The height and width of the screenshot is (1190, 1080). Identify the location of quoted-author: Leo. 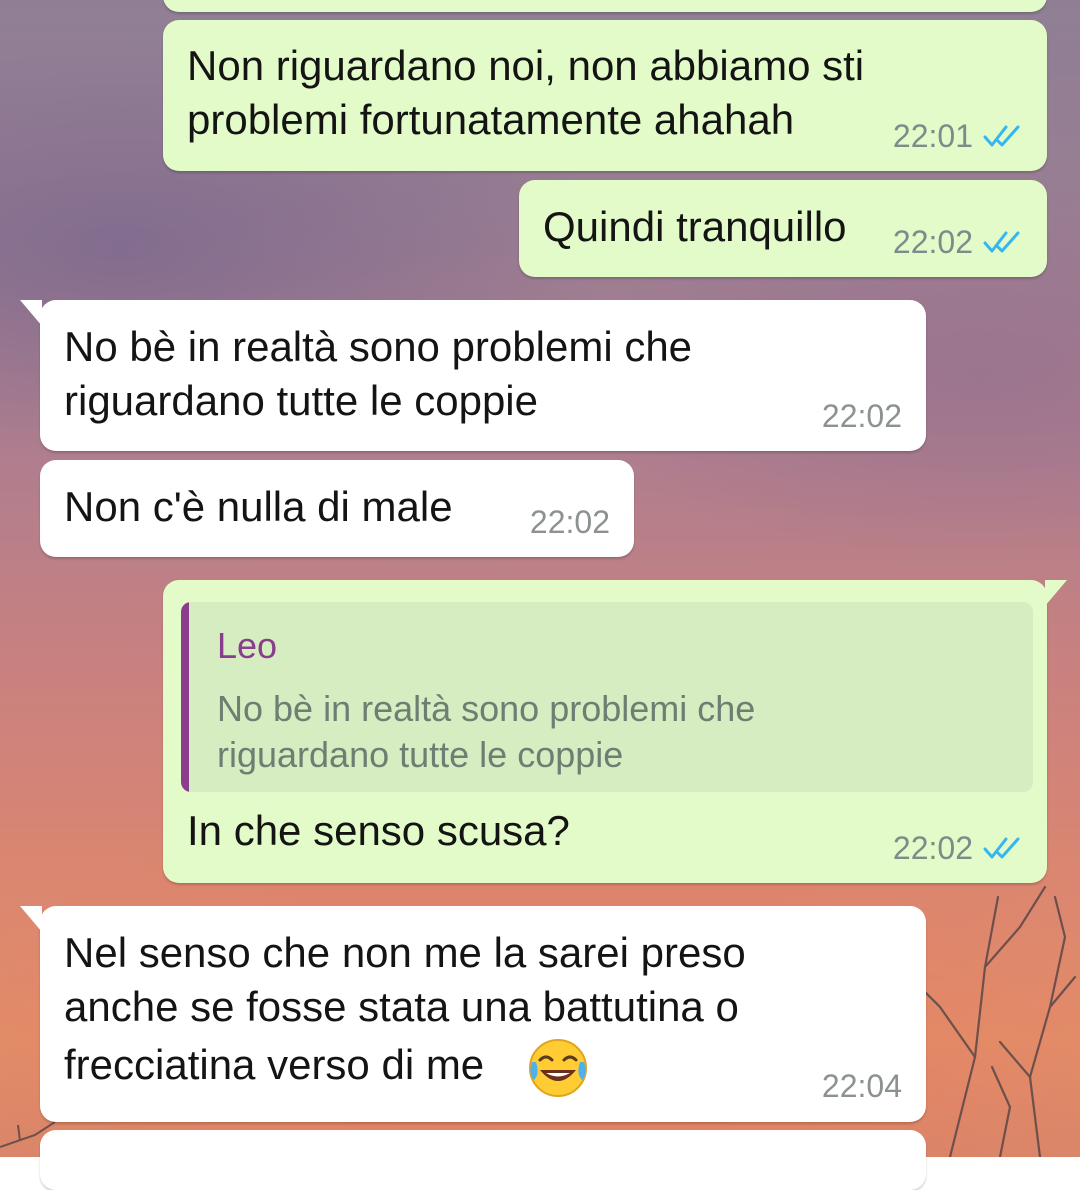
(247, 645).